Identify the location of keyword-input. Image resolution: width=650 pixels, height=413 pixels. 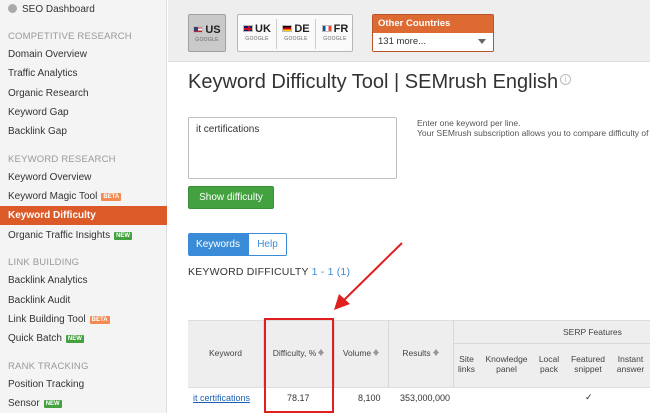
(292, 148).